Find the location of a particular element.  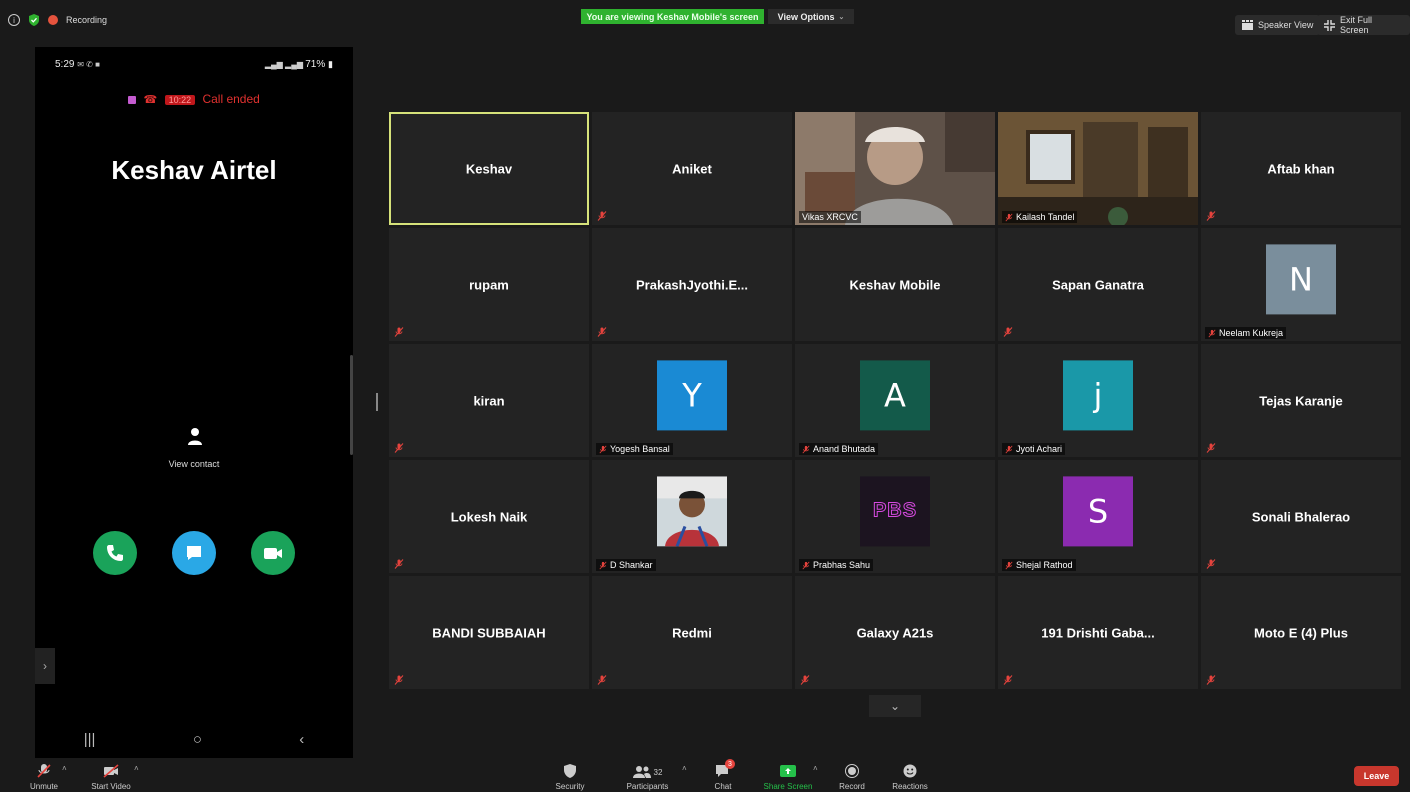

participant-tile: rupam is located at coordinates (489, 284).